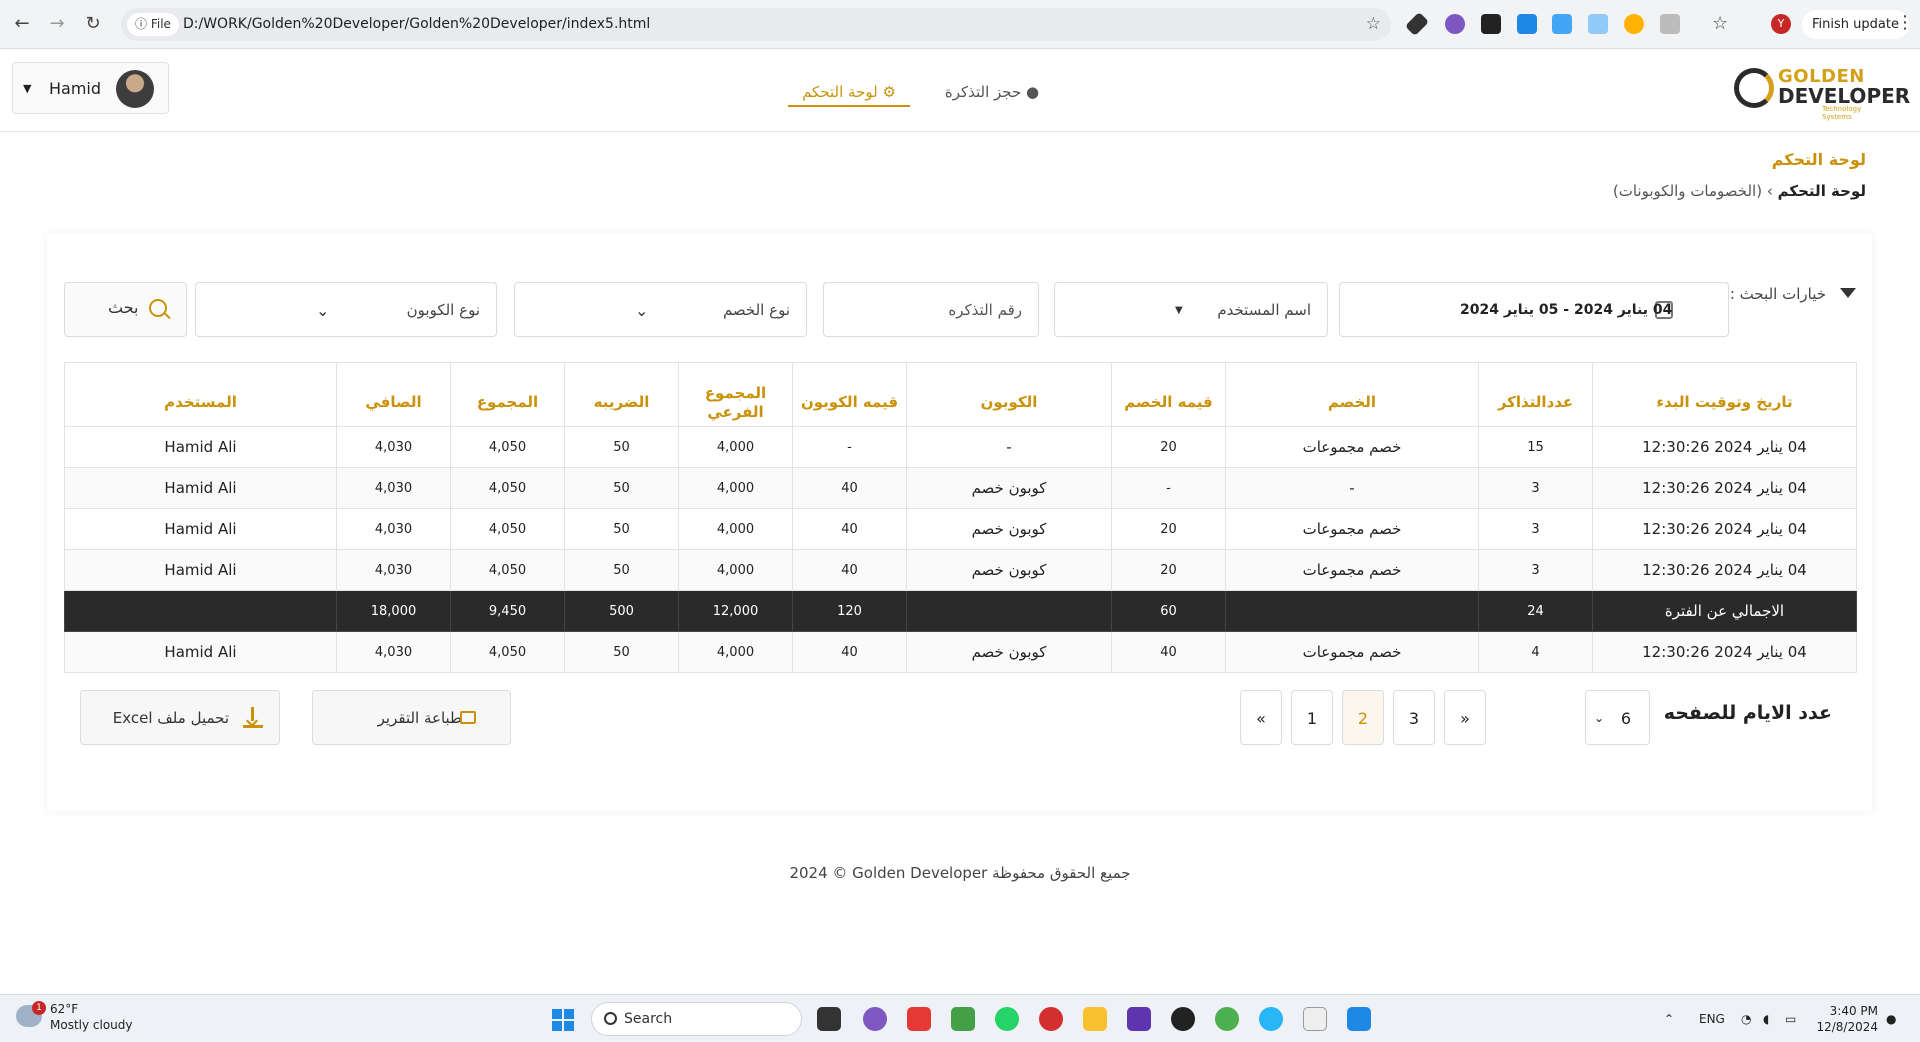  Describe the element at coordinates (621, 652) in the screenshot. I see `cell-tax: 50` at that location.